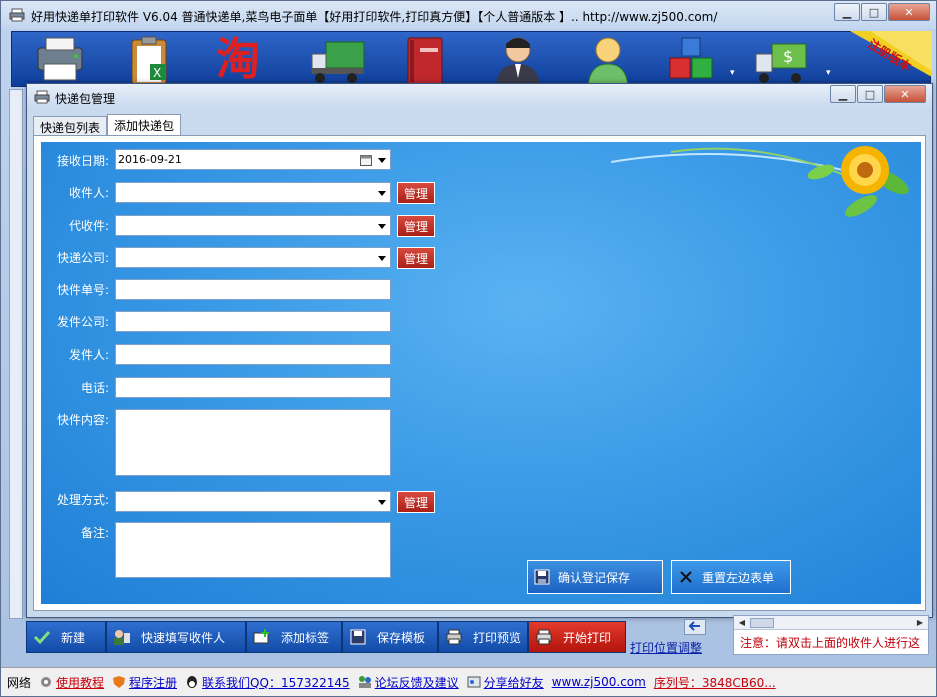 The width and height of the screenshot is (937, 697). Describe the element at coordinates (366, 160) in the screenshot. I see `calendar-icon` at that location.